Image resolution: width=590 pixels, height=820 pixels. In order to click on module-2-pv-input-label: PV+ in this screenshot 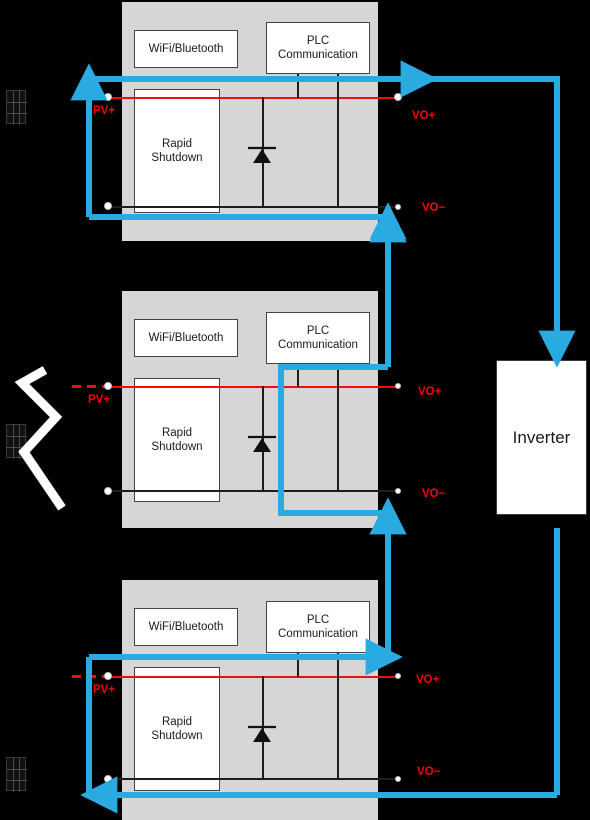, I will do `click(99, 400)`.